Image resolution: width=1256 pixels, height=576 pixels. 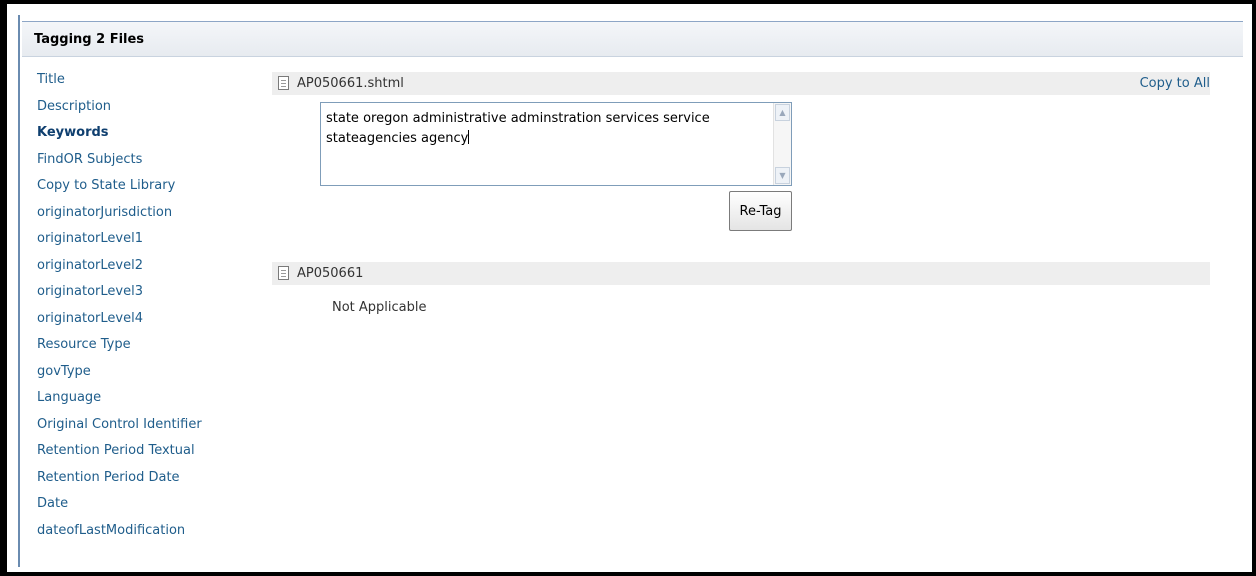 I want to click on sidebar-item-originator-level3: originatorLevel3, so click(x=119, y=297).